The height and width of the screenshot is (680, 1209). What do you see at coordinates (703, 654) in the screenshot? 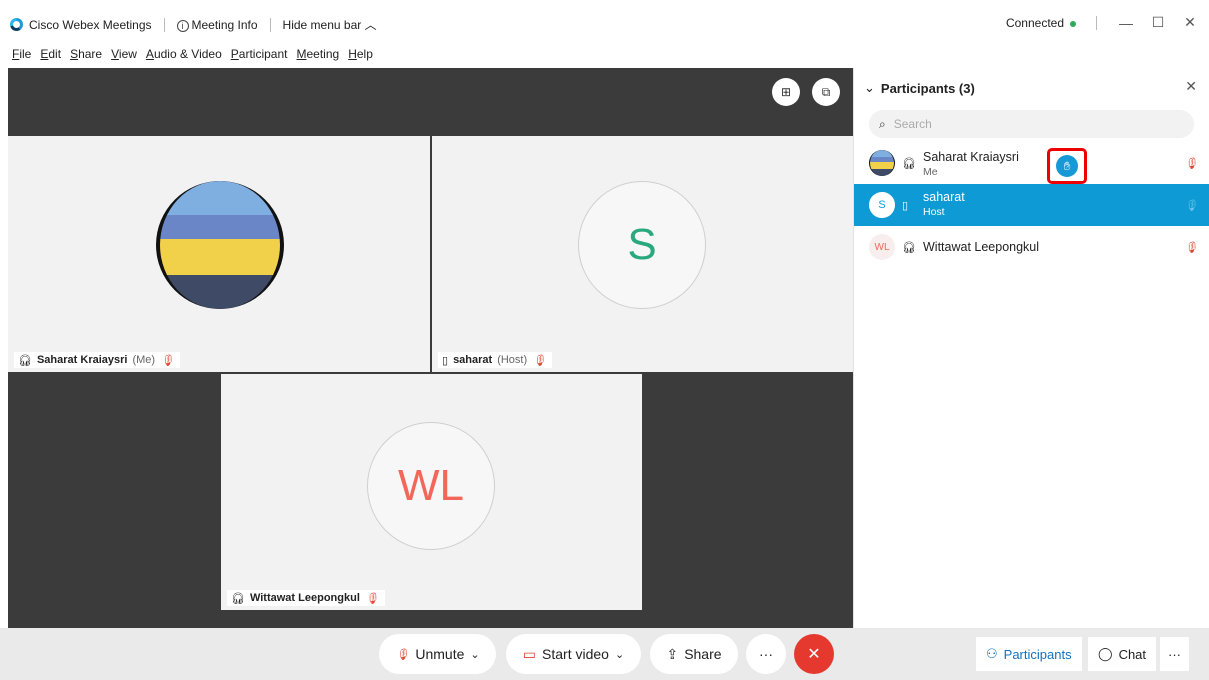
I see `share-label: Share` at bounding box center [703, 654].